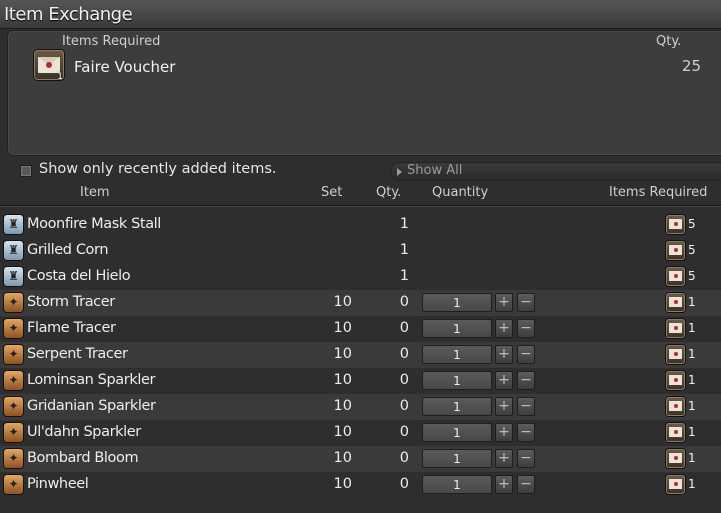 The image size is (721, 513). I want to click on required-item-qty: 25, so click(691, 66).